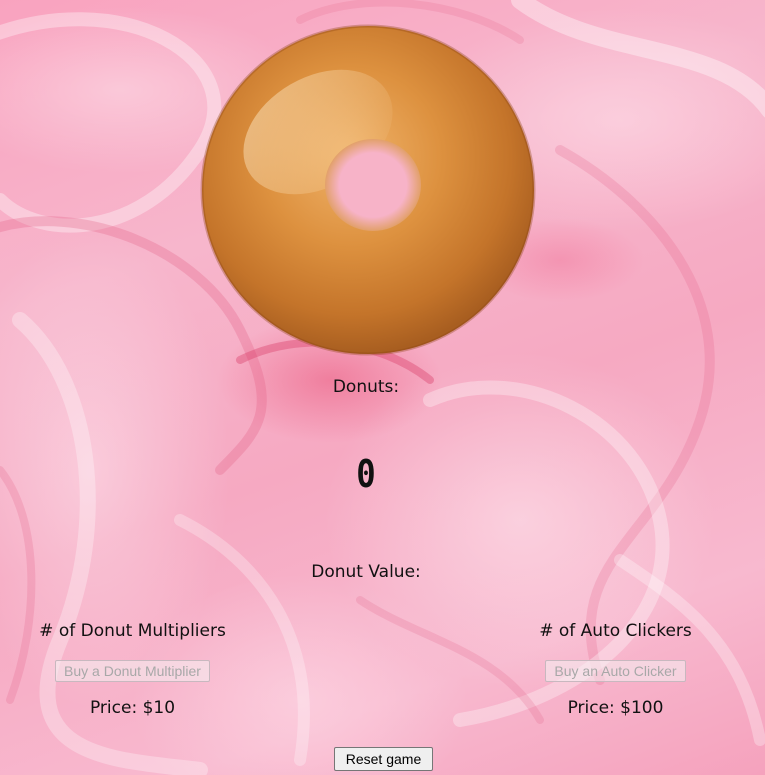 Image resolution: width=765 pixels, height=775 pixels. Describe the element at coordinates (366, 387) in the screenshot. I see `donuts-label: Donuts:` at that location.